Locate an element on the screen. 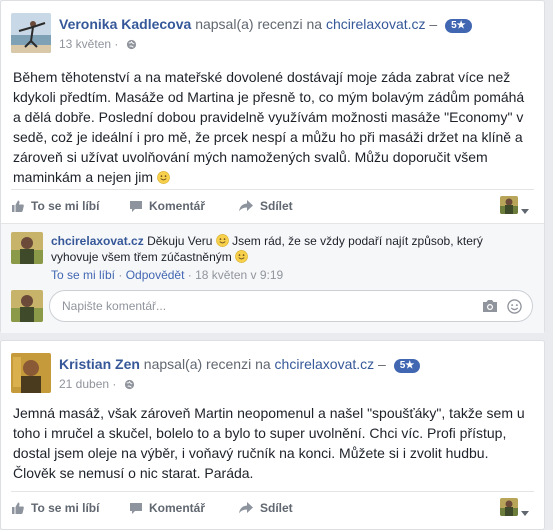 The height and width of the screenshot is (530, 553). post-date: 21 duben is located at coordinates (84, 384).